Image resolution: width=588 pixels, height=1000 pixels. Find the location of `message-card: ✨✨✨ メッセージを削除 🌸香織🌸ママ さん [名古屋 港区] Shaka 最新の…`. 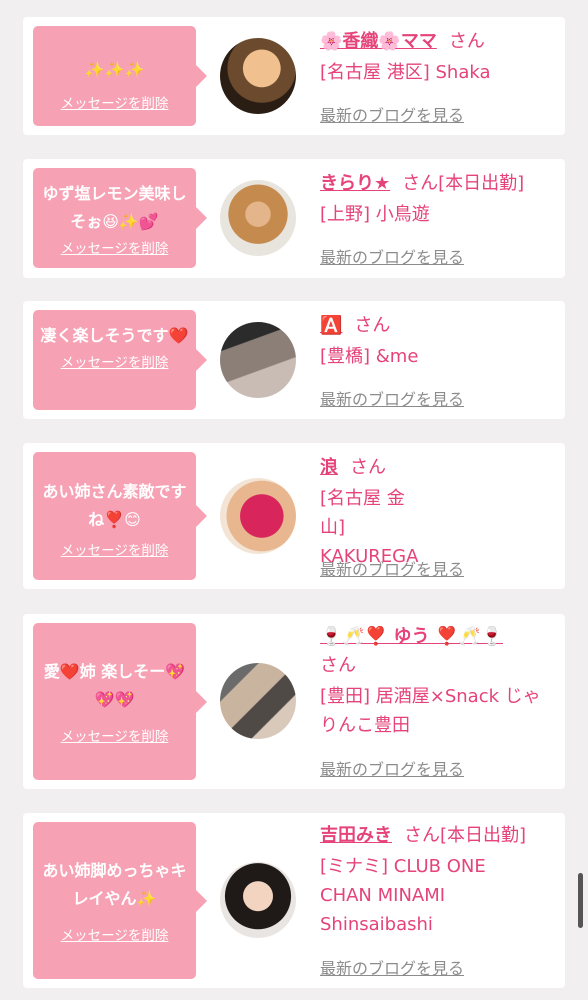

message-card: ✨✨✨ メッセージを削除 🌸香織🌸ママ さん [名古屋 港区] Shaka 最新の… is located at coordinates (294, 76).